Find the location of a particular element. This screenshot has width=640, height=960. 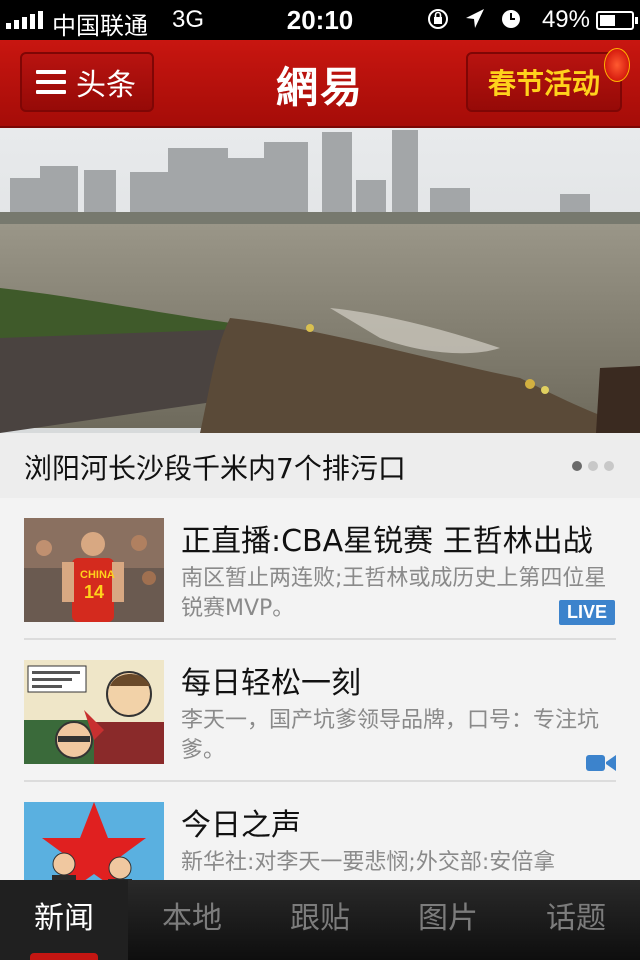

video-camera-icon is located at coordinates (601, 765).